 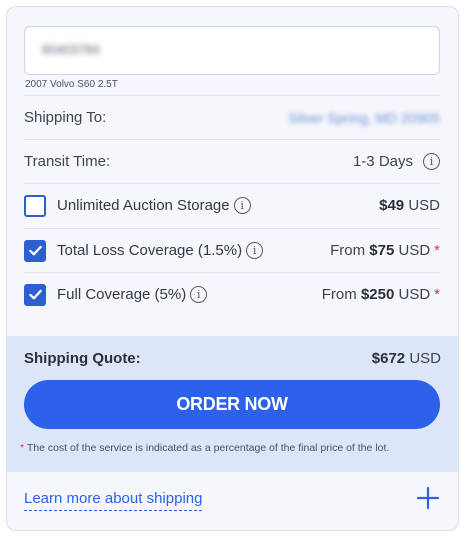 What do you see at coordinates (392, 205) in the screenshot?
I see `price-amount: $49` at bounding box center [392, 205].